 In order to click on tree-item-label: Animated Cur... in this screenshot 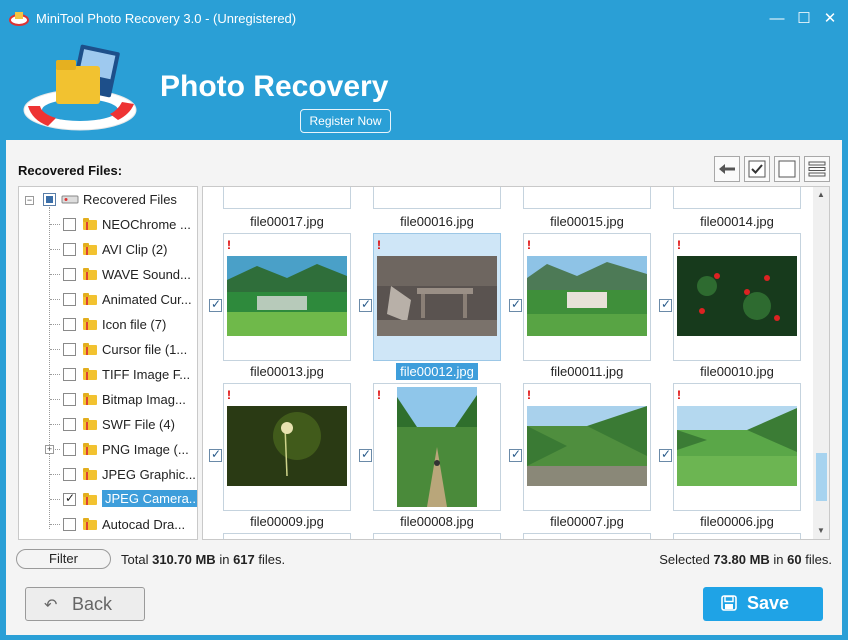, I will do `click(147, 299)`.